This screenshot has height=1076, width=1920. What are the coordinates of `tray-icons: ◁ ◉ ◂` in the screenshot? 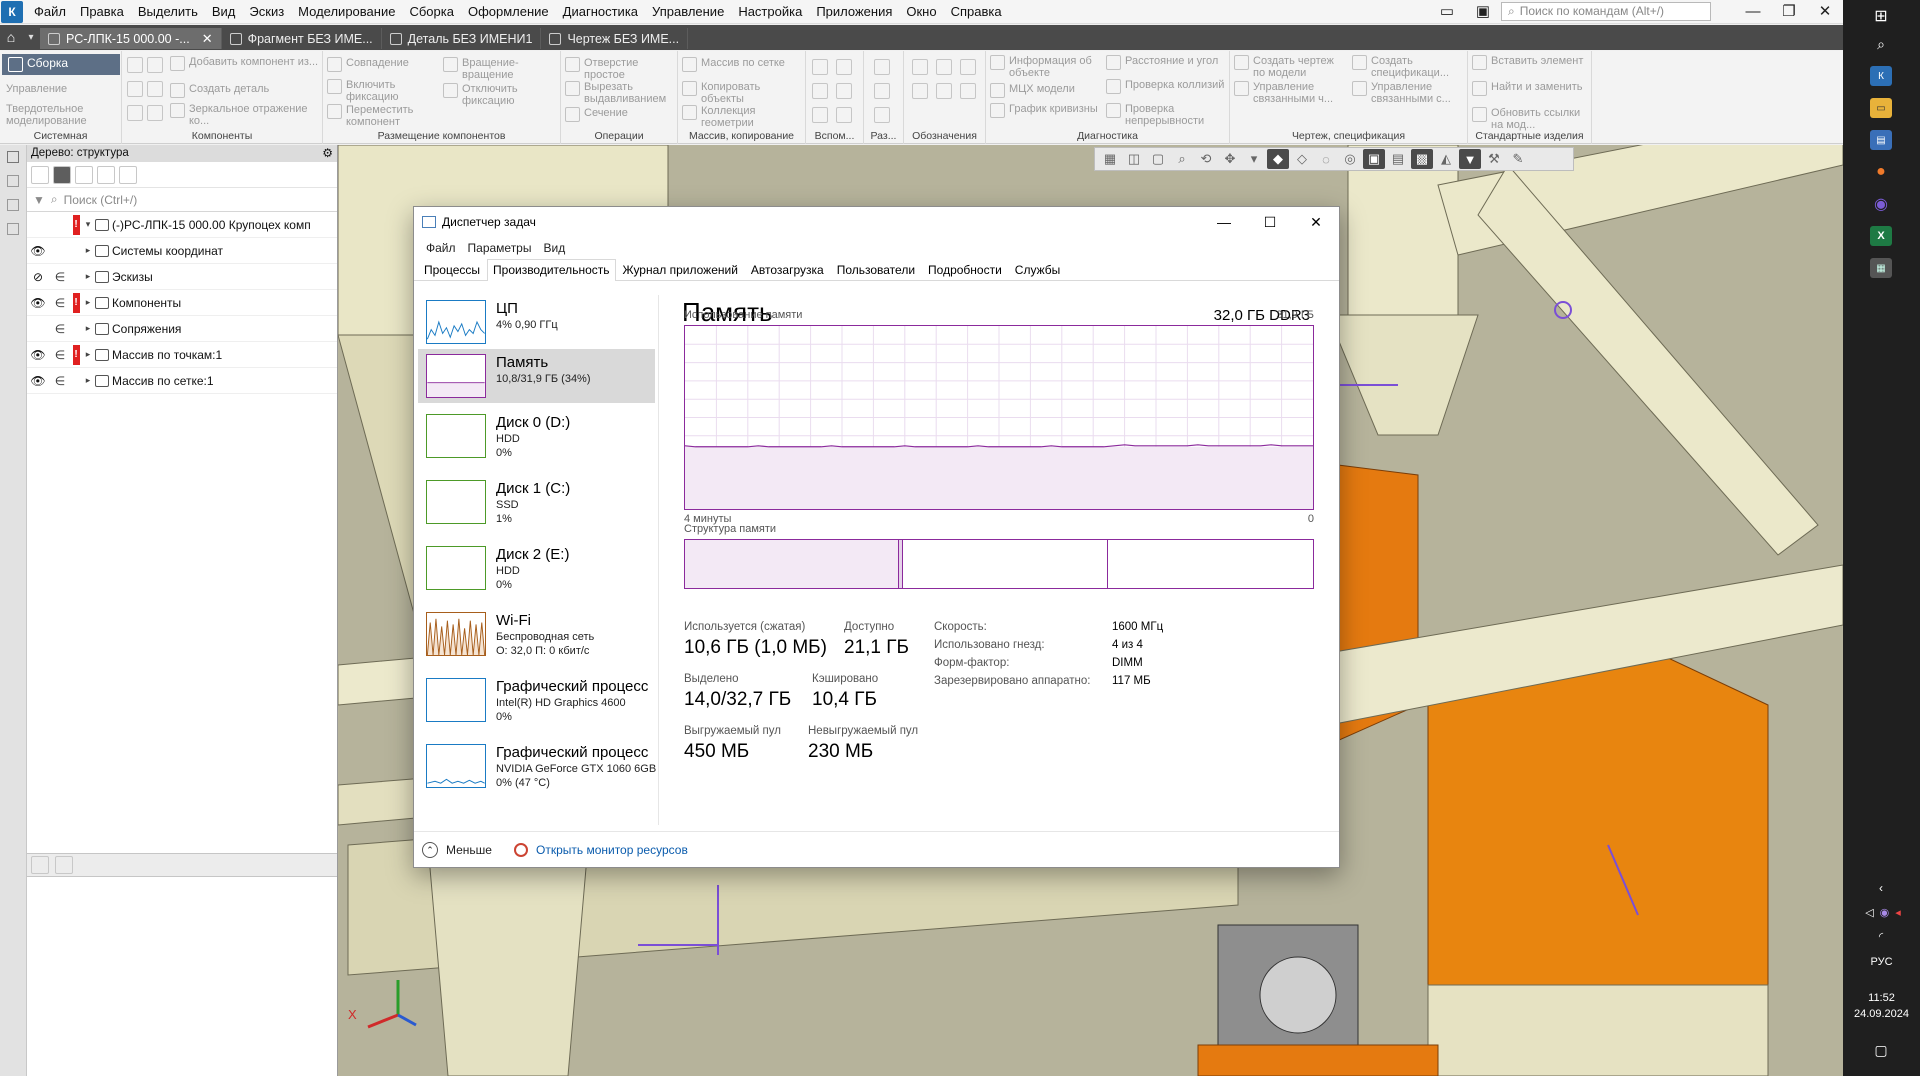 It's located at (1883, 912).